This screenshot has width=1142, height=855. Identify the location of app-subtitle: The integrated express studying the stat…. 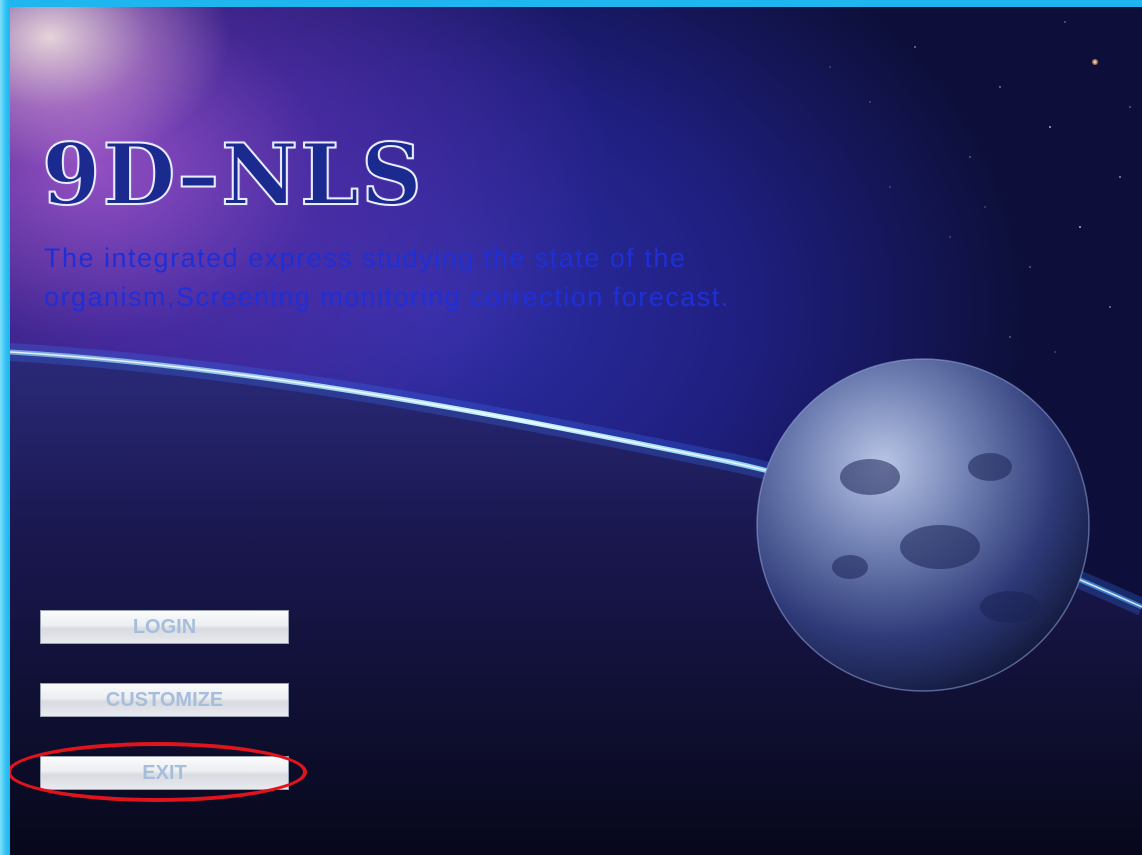
(387, 277).